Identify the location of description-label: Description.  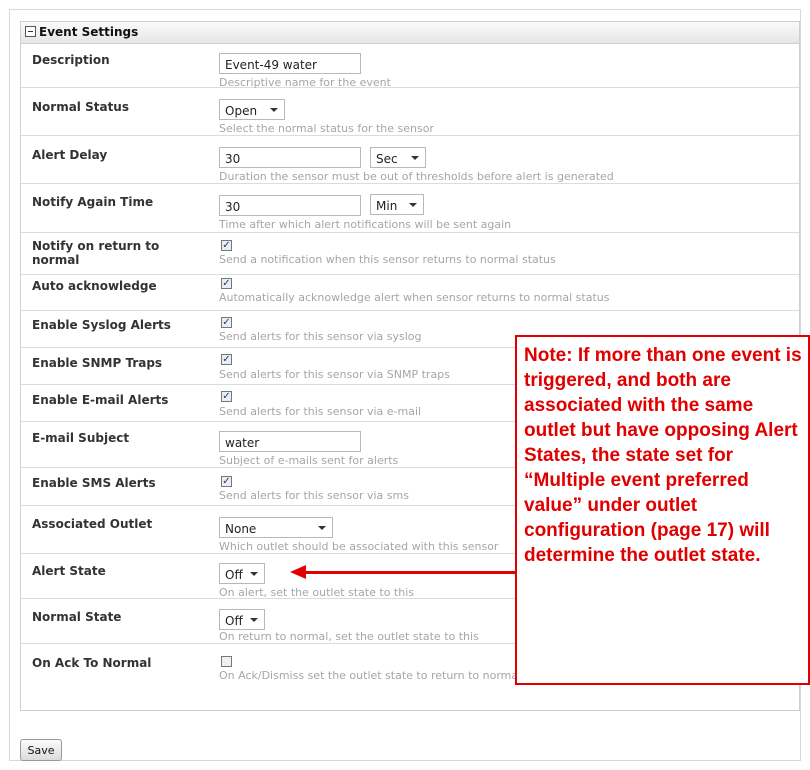
(71, 60).